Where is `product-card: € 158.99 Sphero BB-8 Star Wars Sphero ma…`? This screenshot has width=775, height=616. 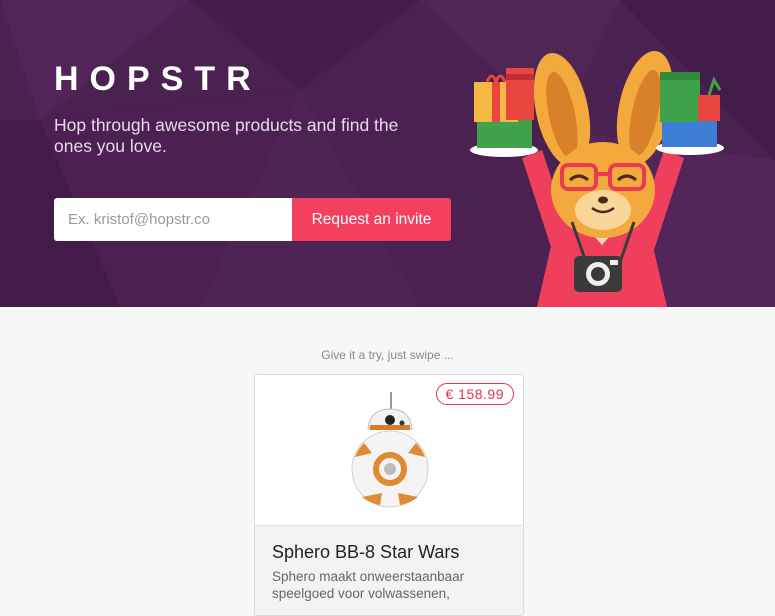
product-card: € 158.99 Sphero BB-8 Star Wars Sphero ma… is located at coordinates (389, 495).